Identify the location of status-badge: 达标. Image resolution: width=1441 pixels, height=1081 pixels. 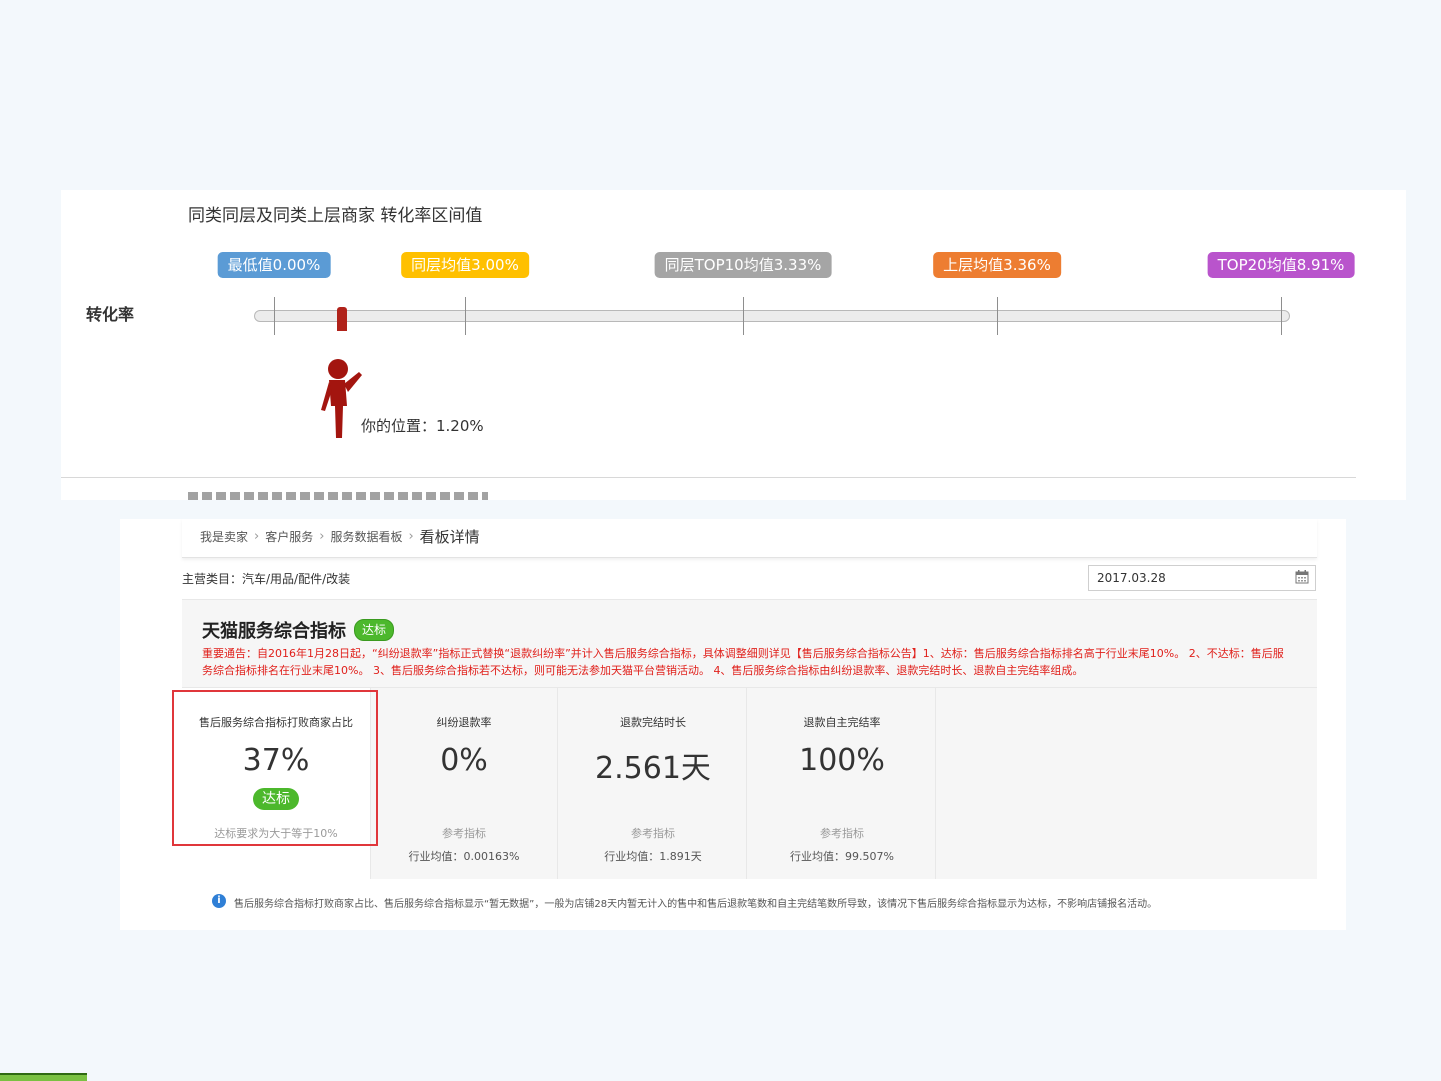
(374, 630).